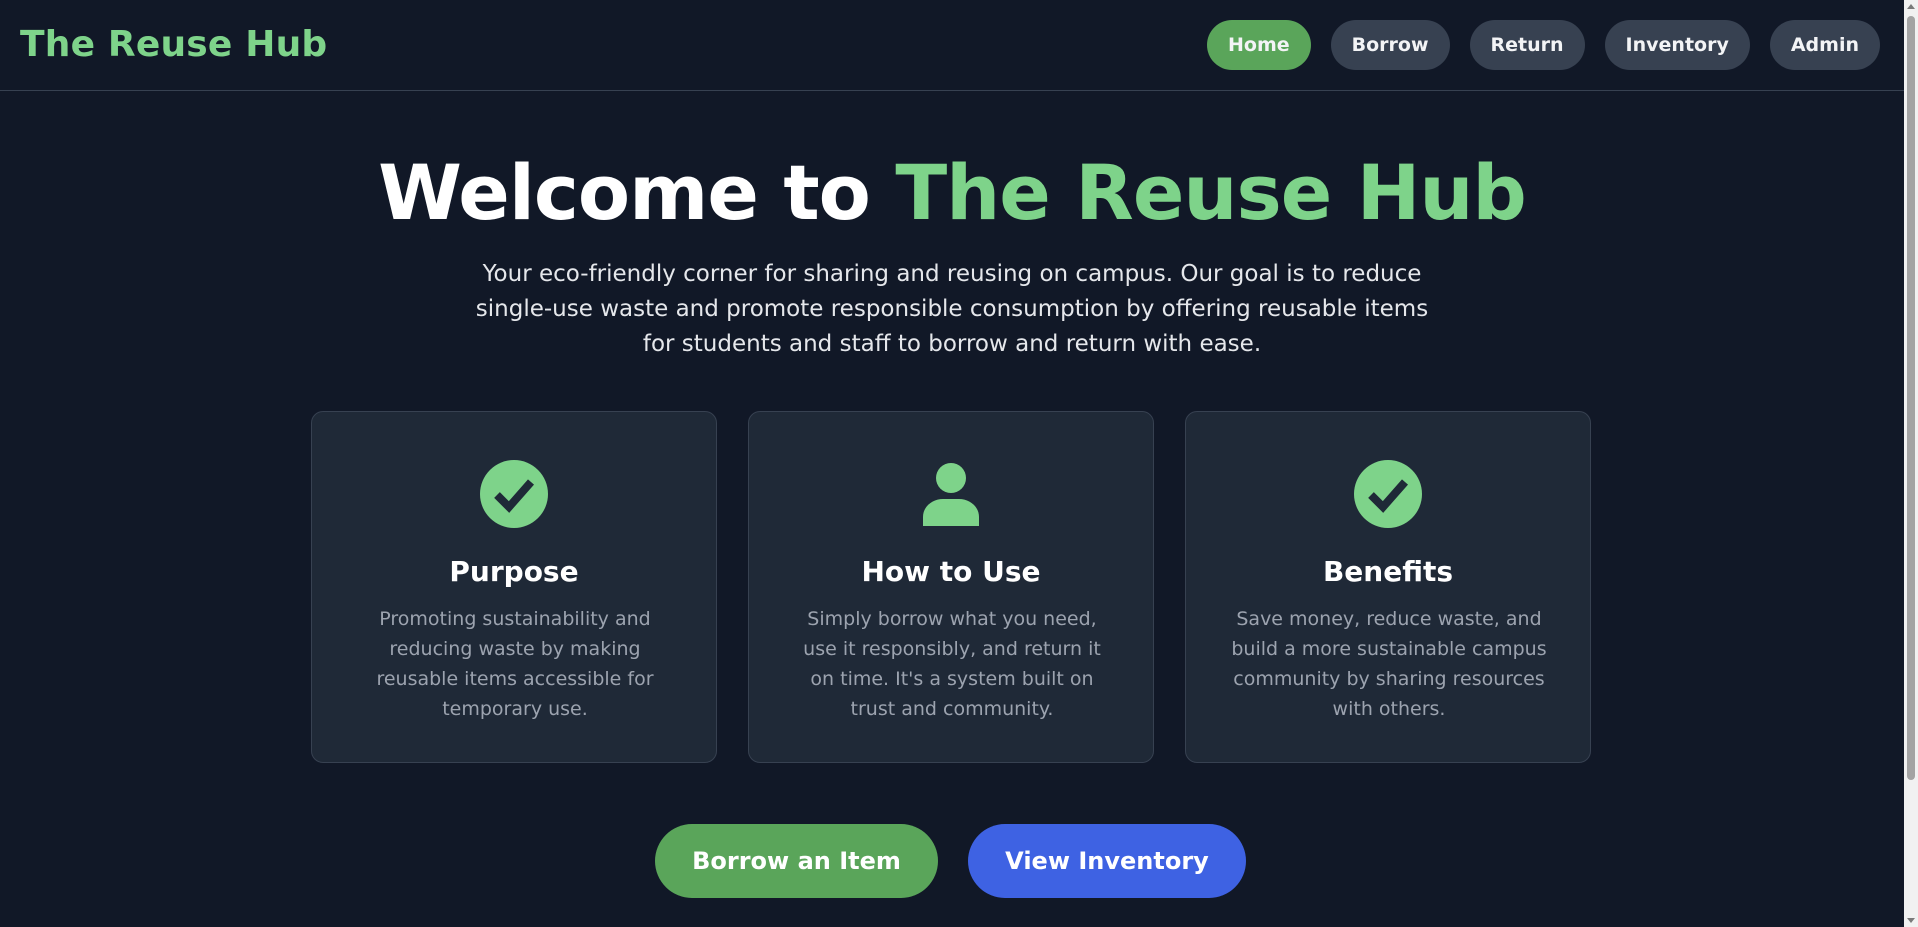 The height and width of the screenshot is (927, 1918). Describe the element at coordinates (1911, 920) in the screenshot. I see `scroll-down-icon` at that location.